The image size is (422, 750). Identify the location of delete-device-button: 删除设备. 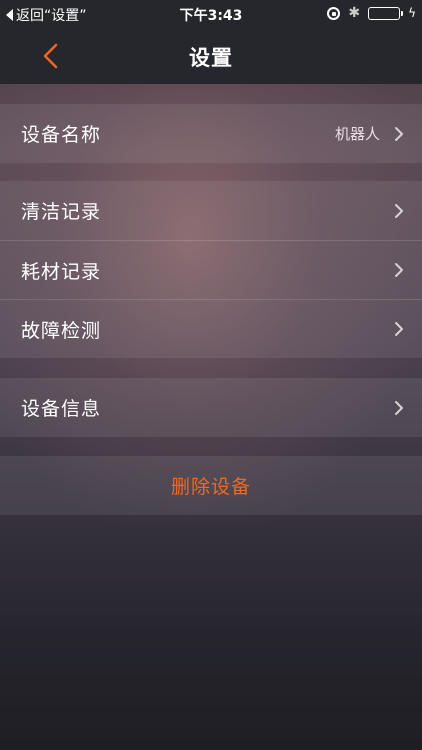
(211, 485).